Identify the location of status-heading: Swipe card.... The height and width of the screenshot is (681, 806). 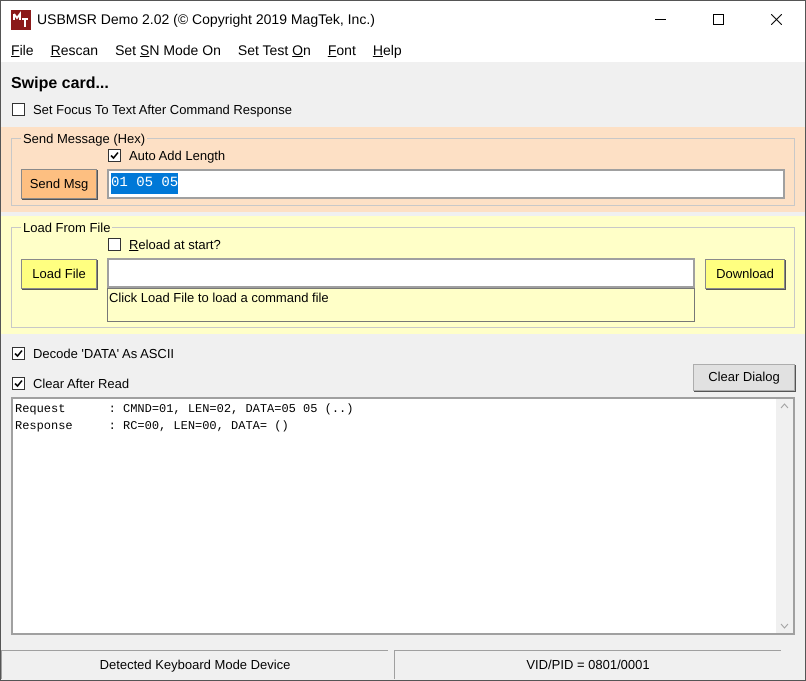
(60, 84).